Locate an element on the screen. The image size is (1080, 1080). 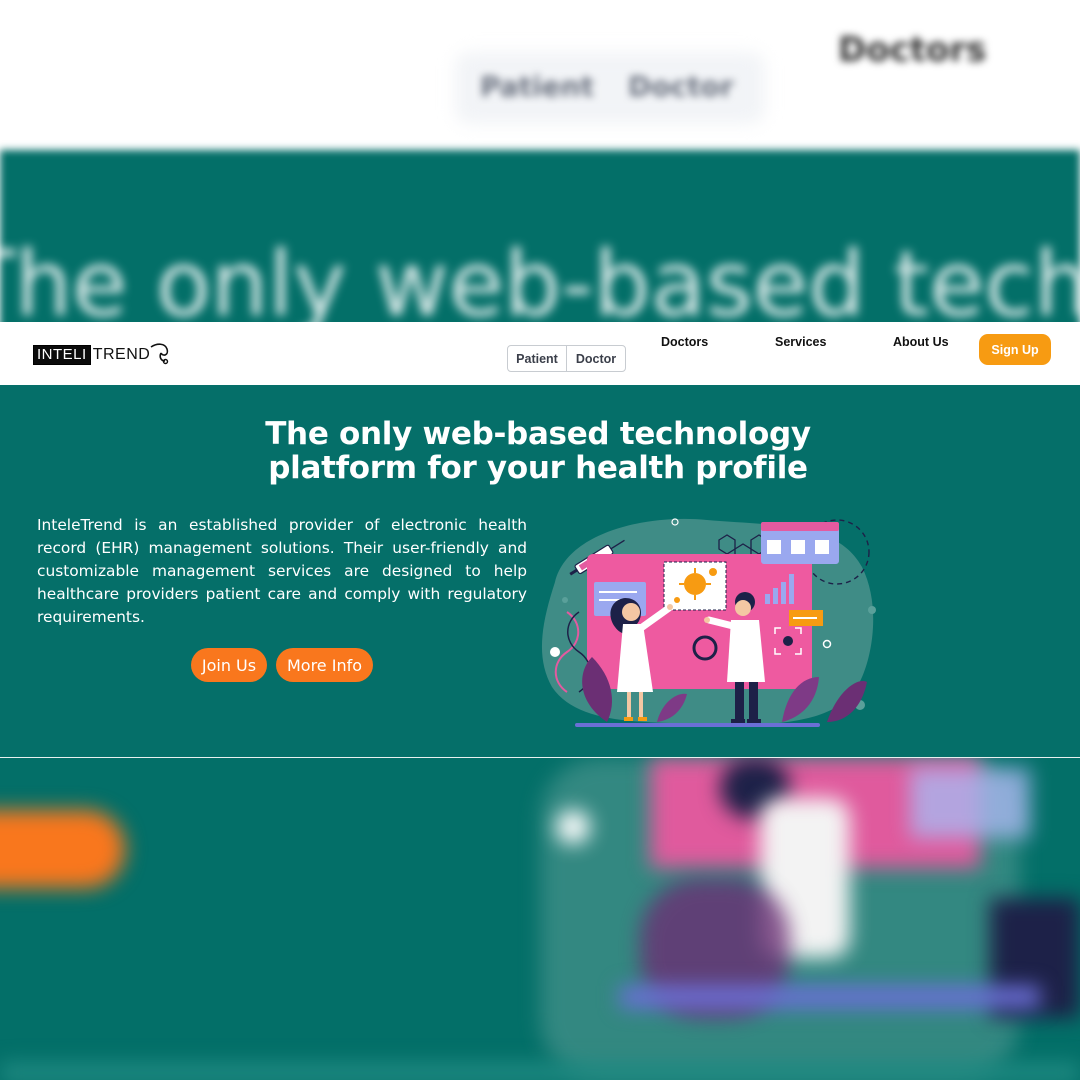
more-info-button: More Info is located at coordinates (324, 665).